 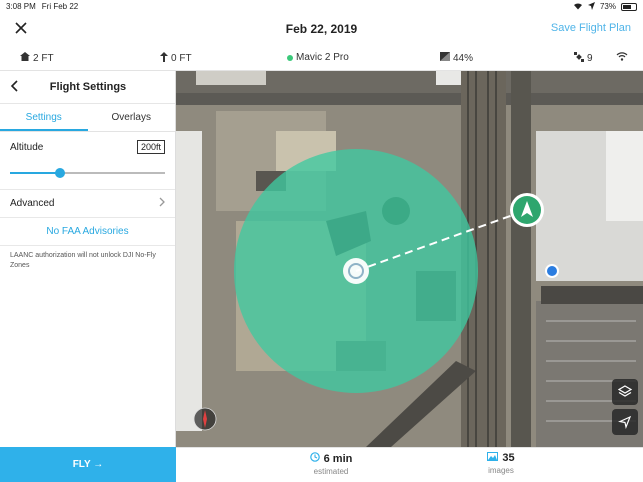 What do you see at coordinates (150, 147) in the screenshot?
I see `altitude-value: 200ft` at bounding box center [150, 147].